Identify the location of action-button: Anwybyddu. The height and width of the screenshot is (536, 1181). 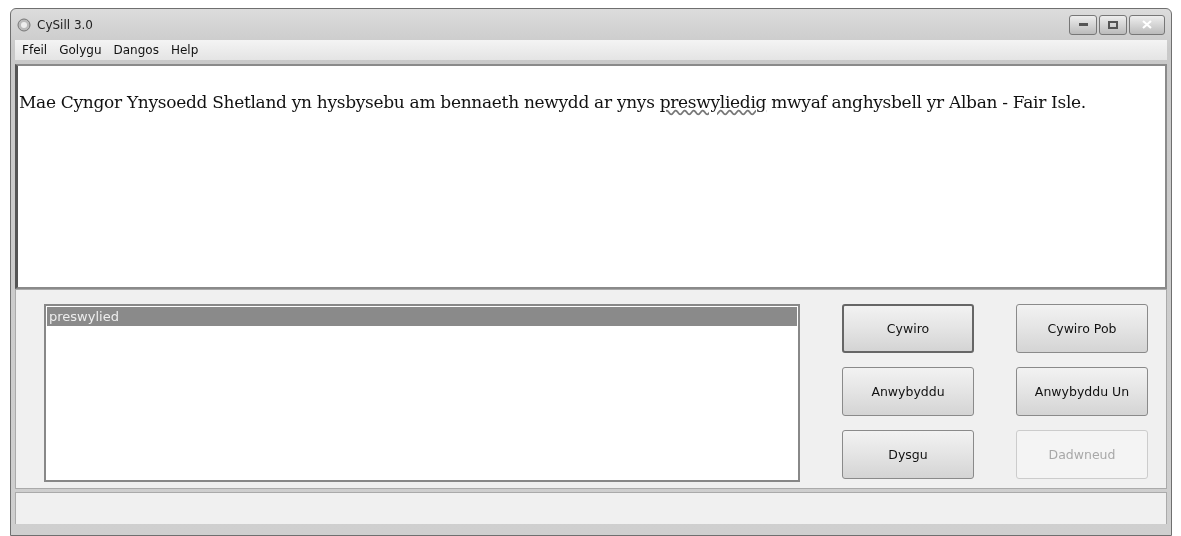
(908, 391).